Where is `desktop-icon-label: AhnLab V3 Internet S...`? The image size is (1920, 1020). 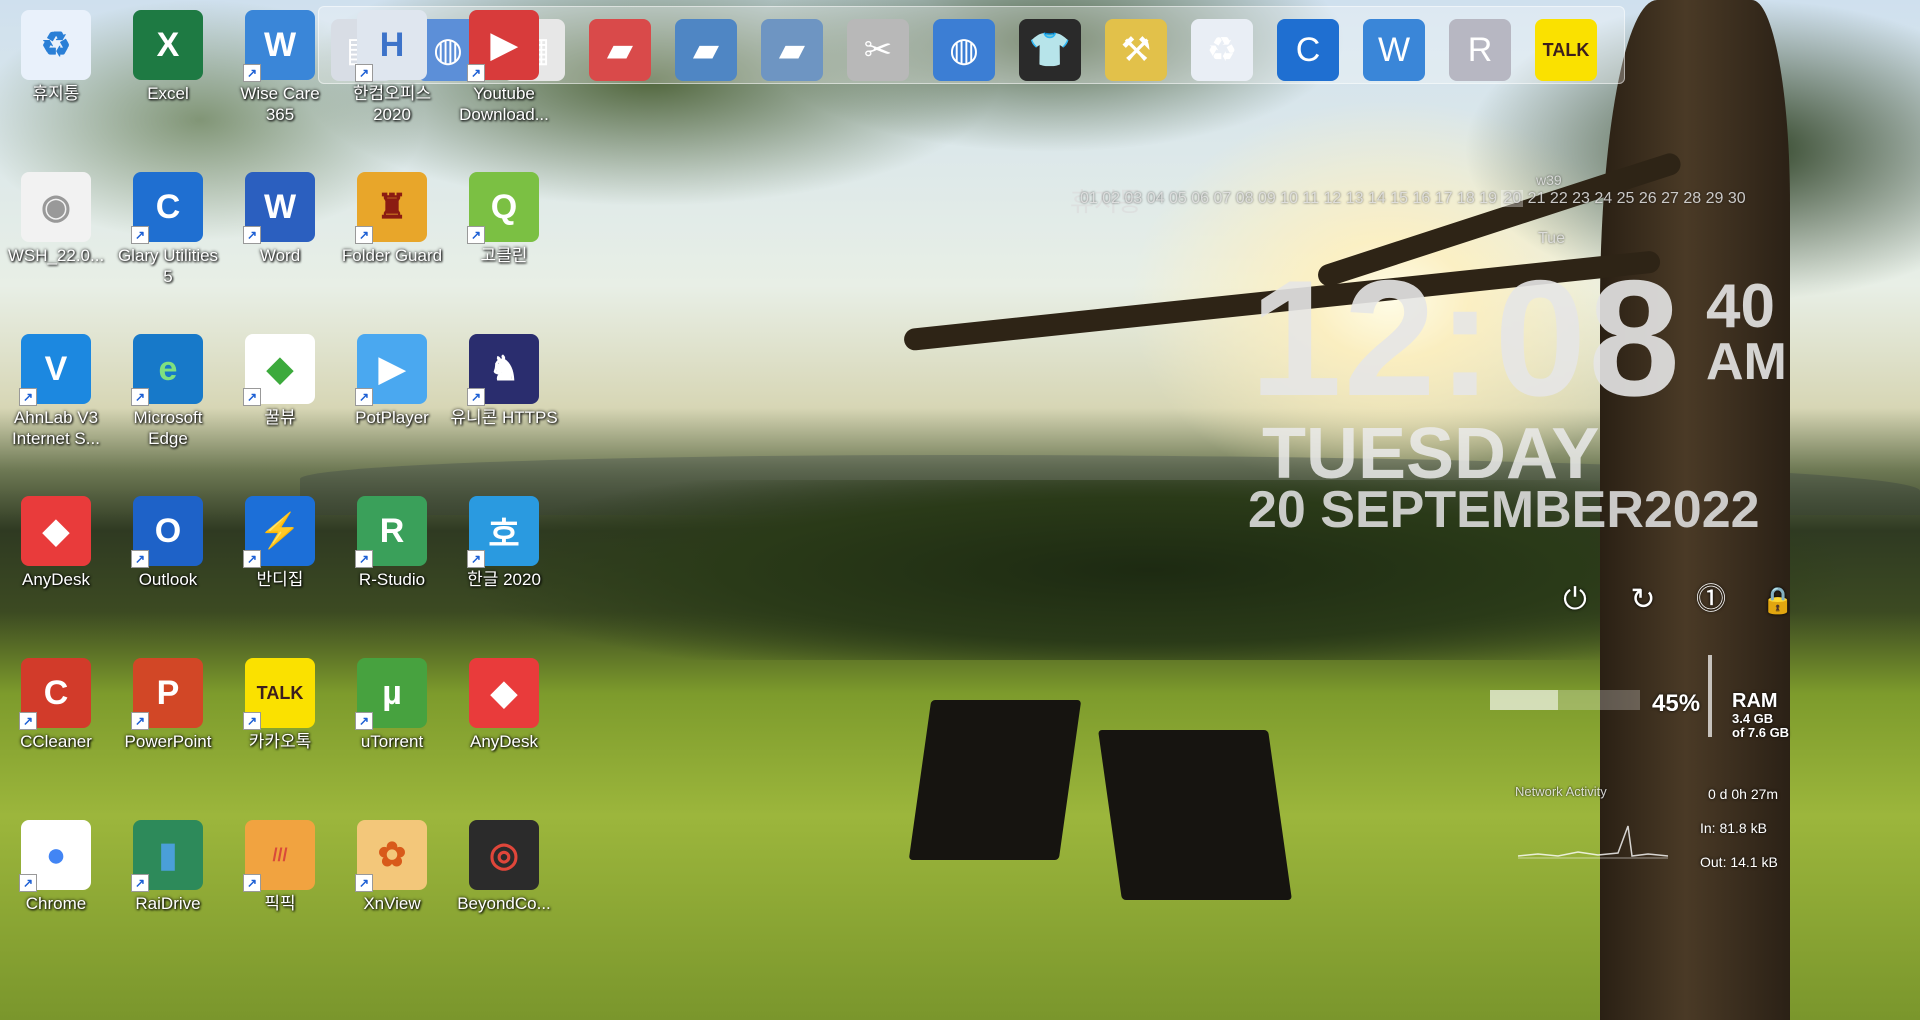
desktop-icon-label: AhnLab V3 Internet S... is located at coordinates (56, 428).